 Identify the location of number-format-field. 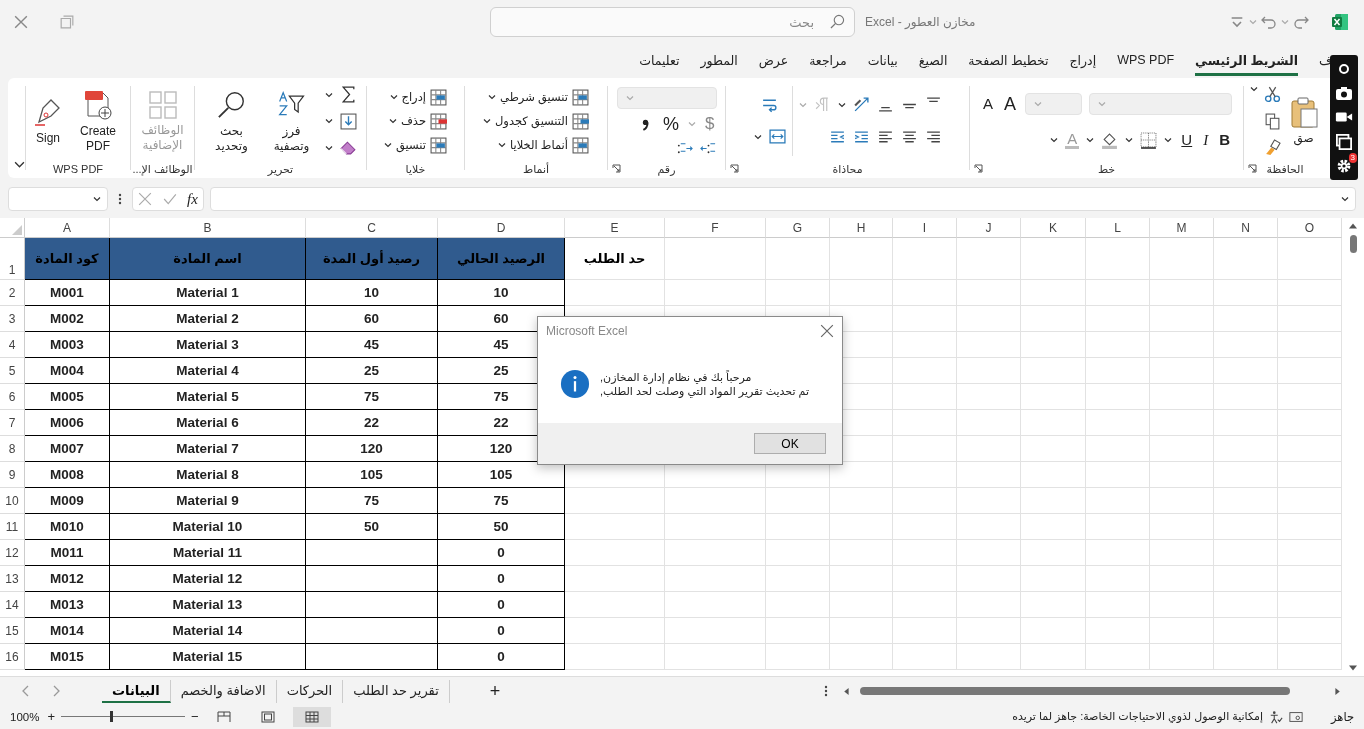
(666, 97).